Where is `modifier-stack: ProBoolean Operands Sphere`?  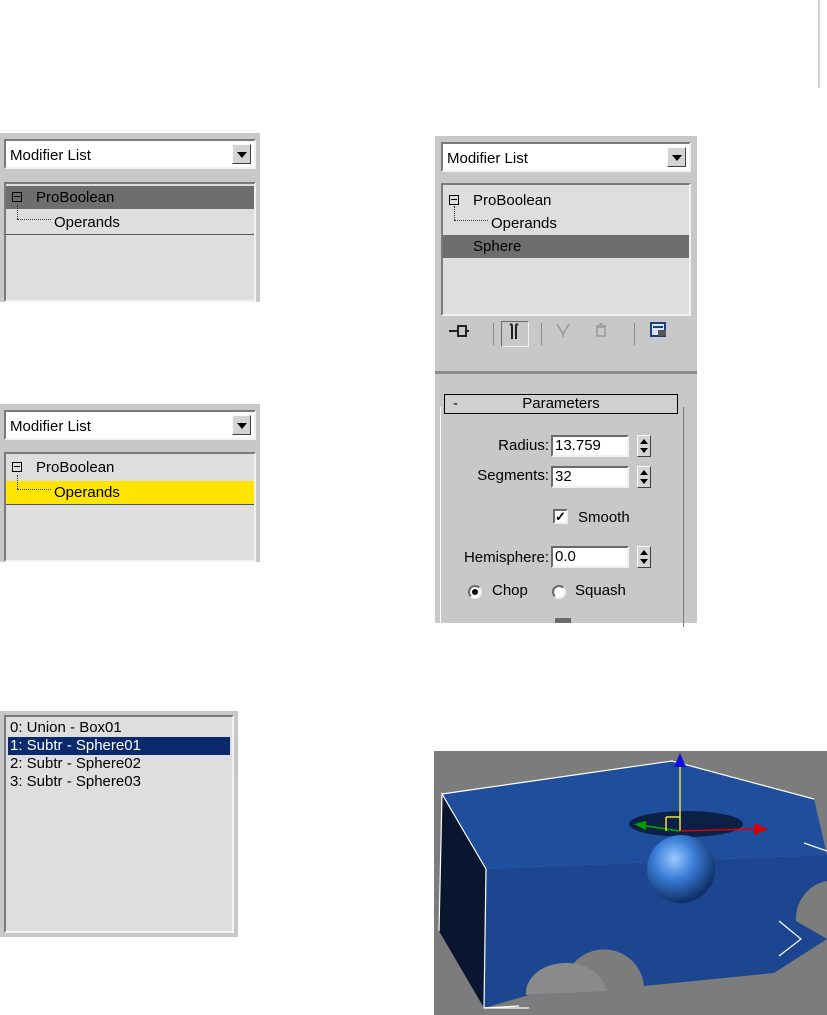 modifier-stack: ProBoolean Operands Sphere is located at coordinates (566, 249).